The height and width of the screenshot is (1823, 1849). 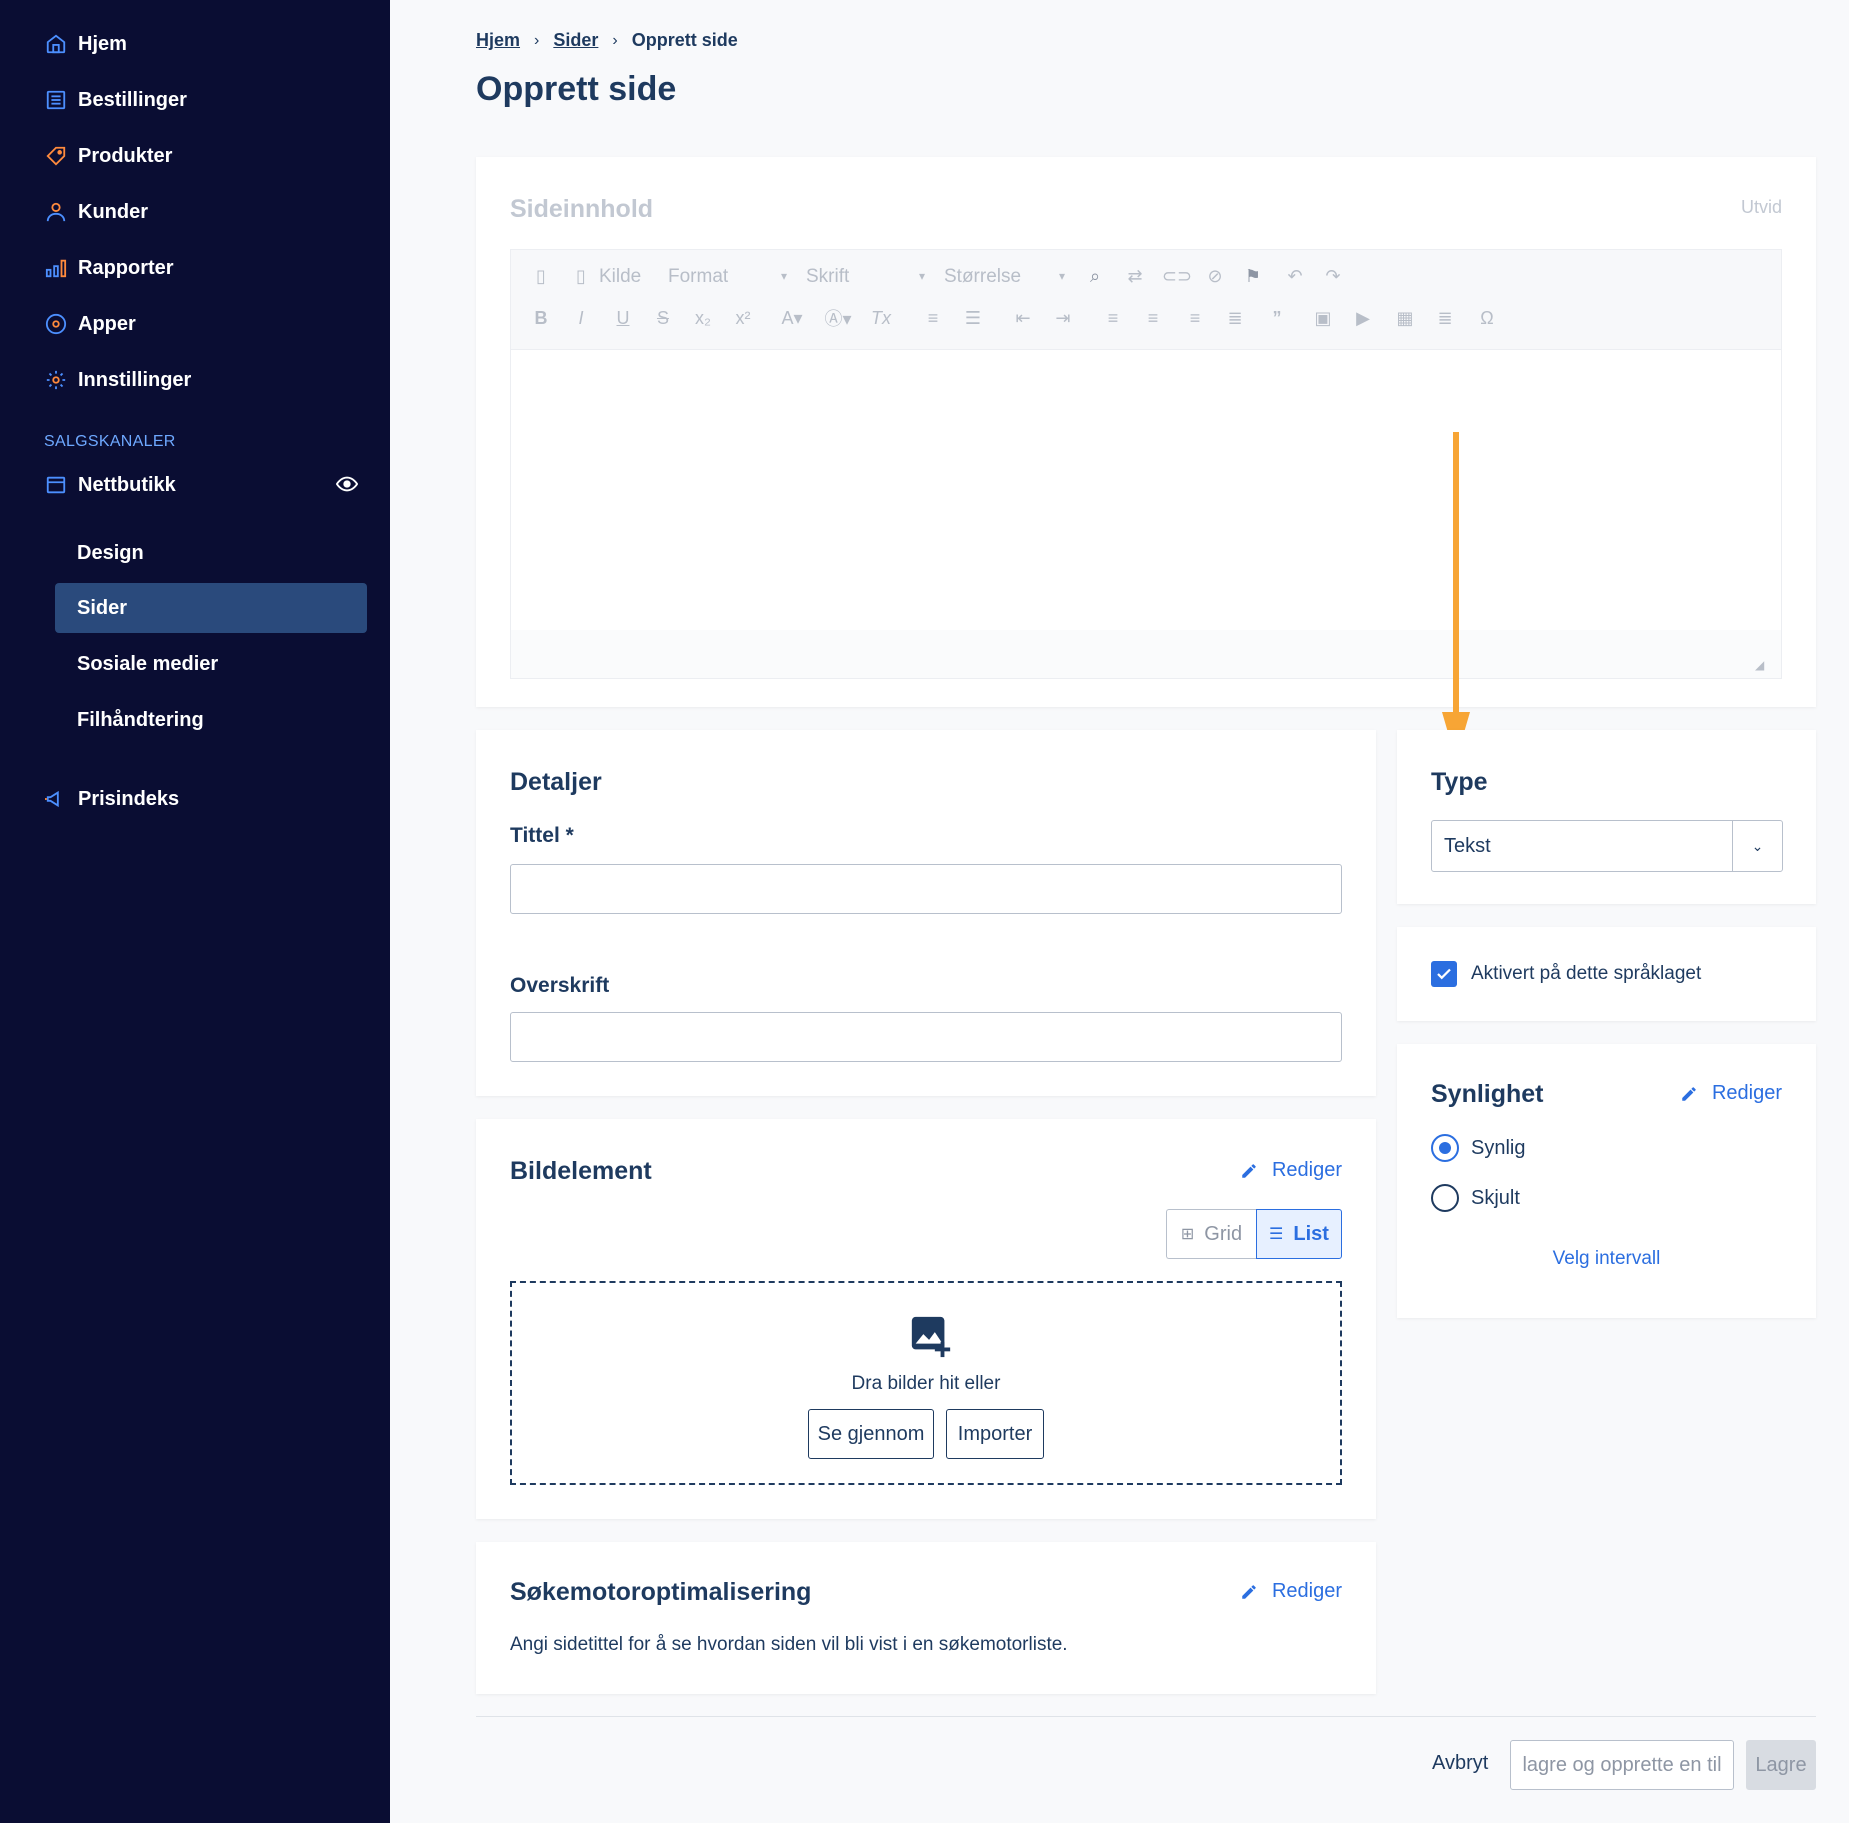 What do you see at coordinates (1215, 276) in the screenshot?
I see `unlink-icon: ⊘` at bounding box center [1215, 276].